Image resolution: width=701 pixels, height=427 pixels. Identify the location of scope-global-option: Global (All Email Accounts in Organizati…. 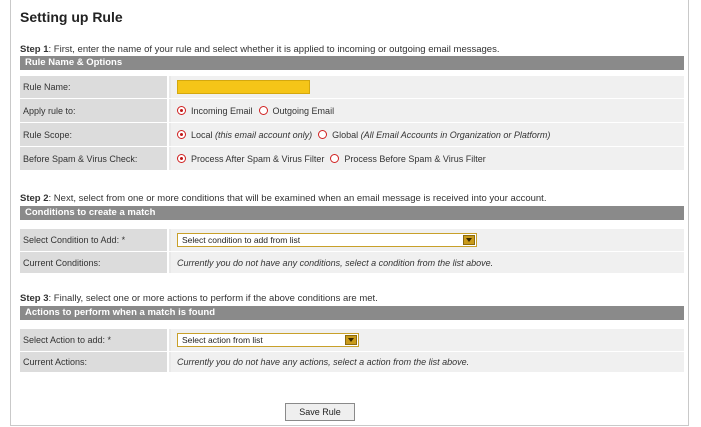
(434, 135).